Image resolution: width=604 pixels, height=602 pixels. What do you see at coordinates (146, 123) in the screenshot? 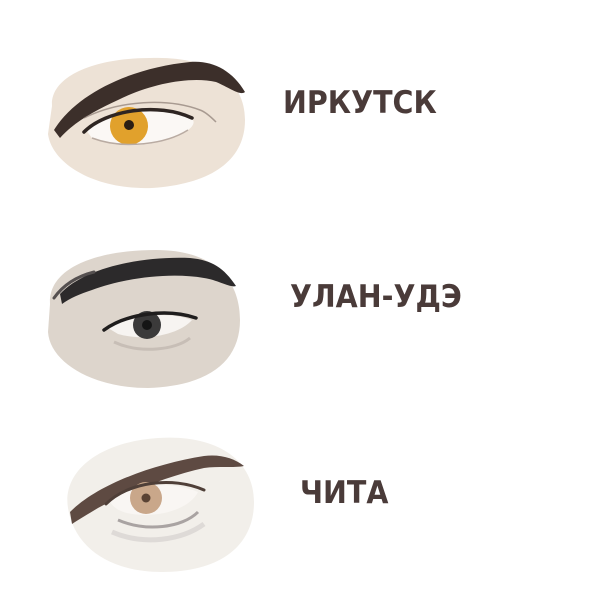
I see `eye-illustration-irkutsk` at bounding box center [146, 123].